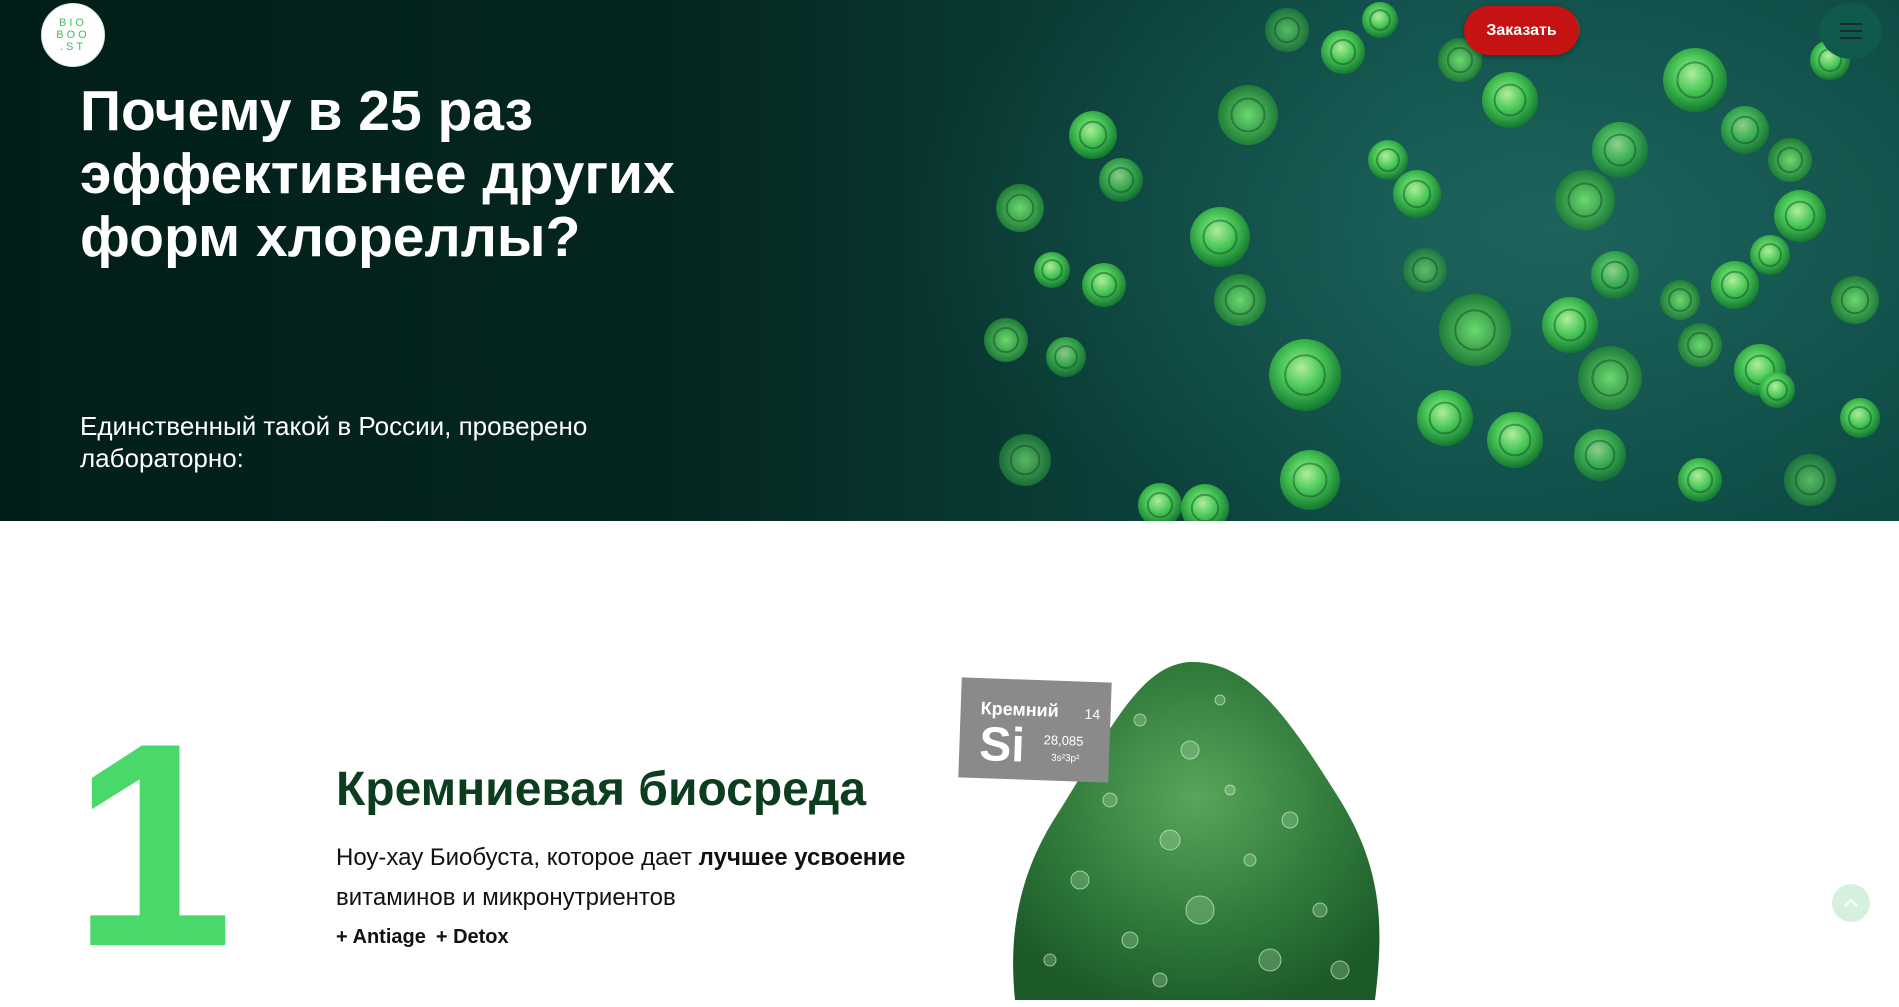 Image resolution: width=1899 pixels, height=1007 pixels. I want to click on feature-desc-text: Ноу-хау Биобуста, которое дает, so click(517, 857).